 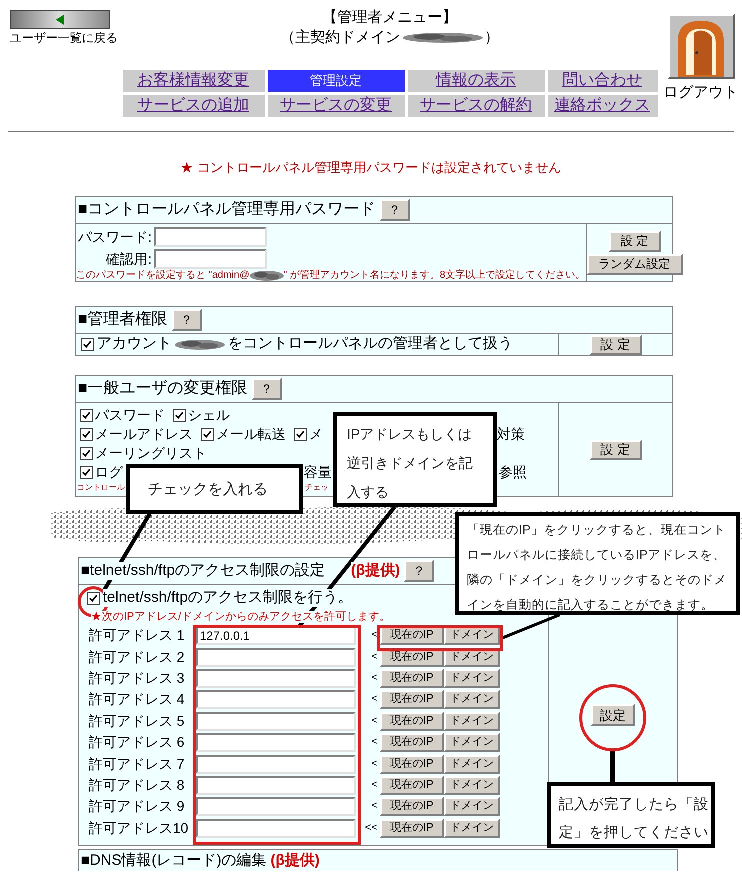 I want to click on left-arrow-icon, so click(x=60, y=19).